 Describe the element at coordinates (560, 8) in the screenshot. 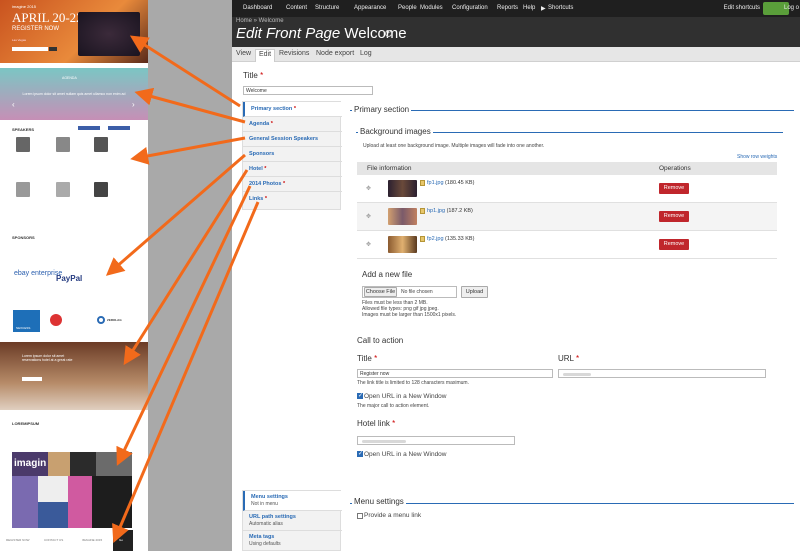

I see `toolbar-shortcuts: Shortcuts` at that location.